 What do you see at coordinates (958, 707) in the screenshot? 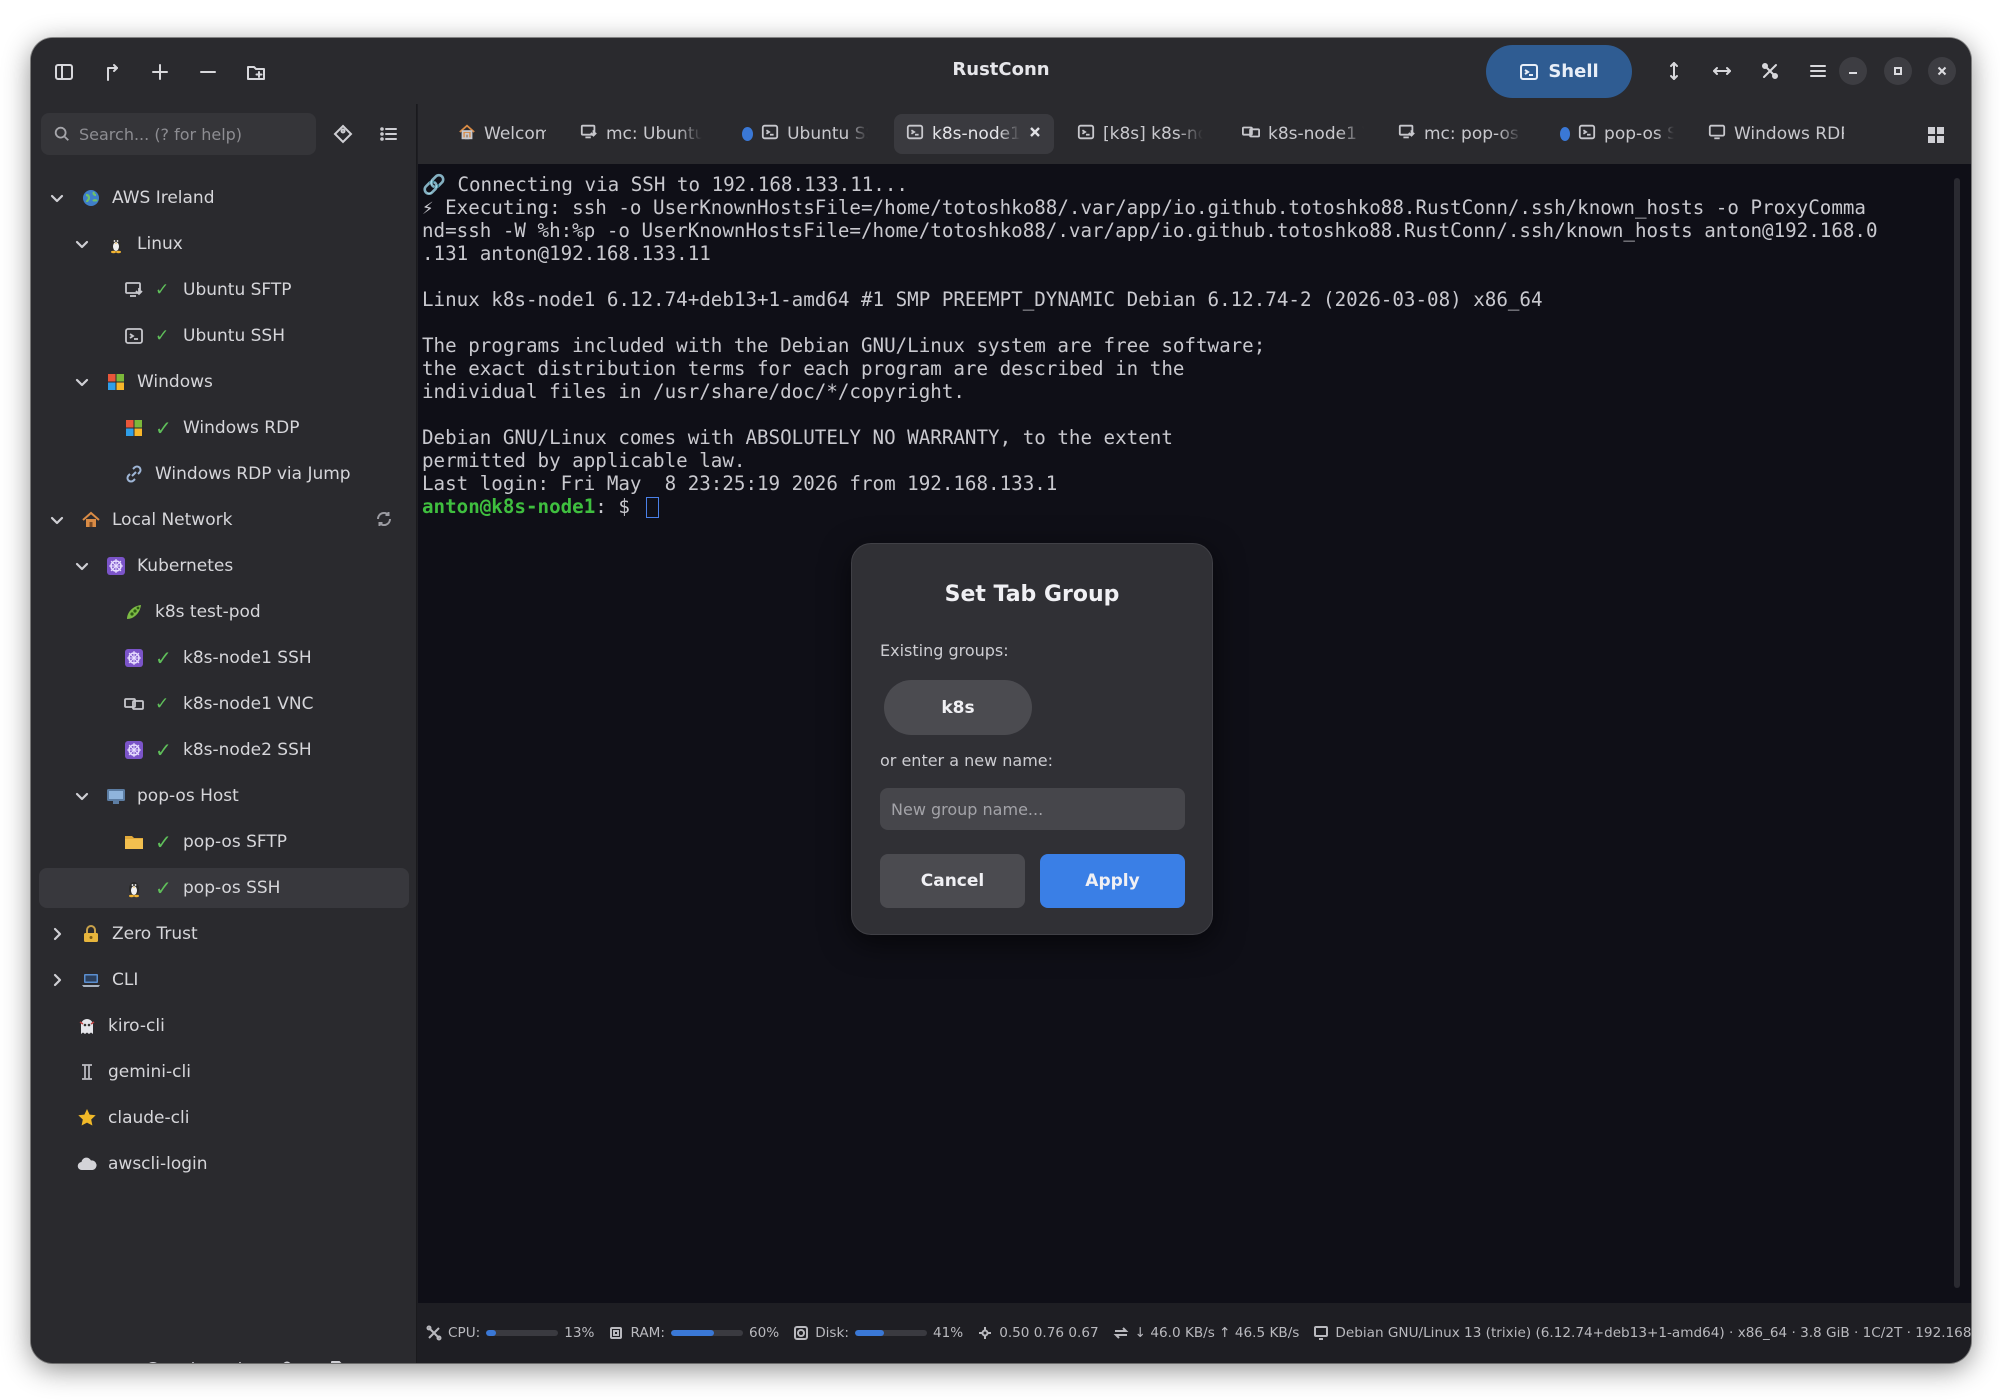
I see `group-option-k8s: k8s` at bounding box center [958, 707].